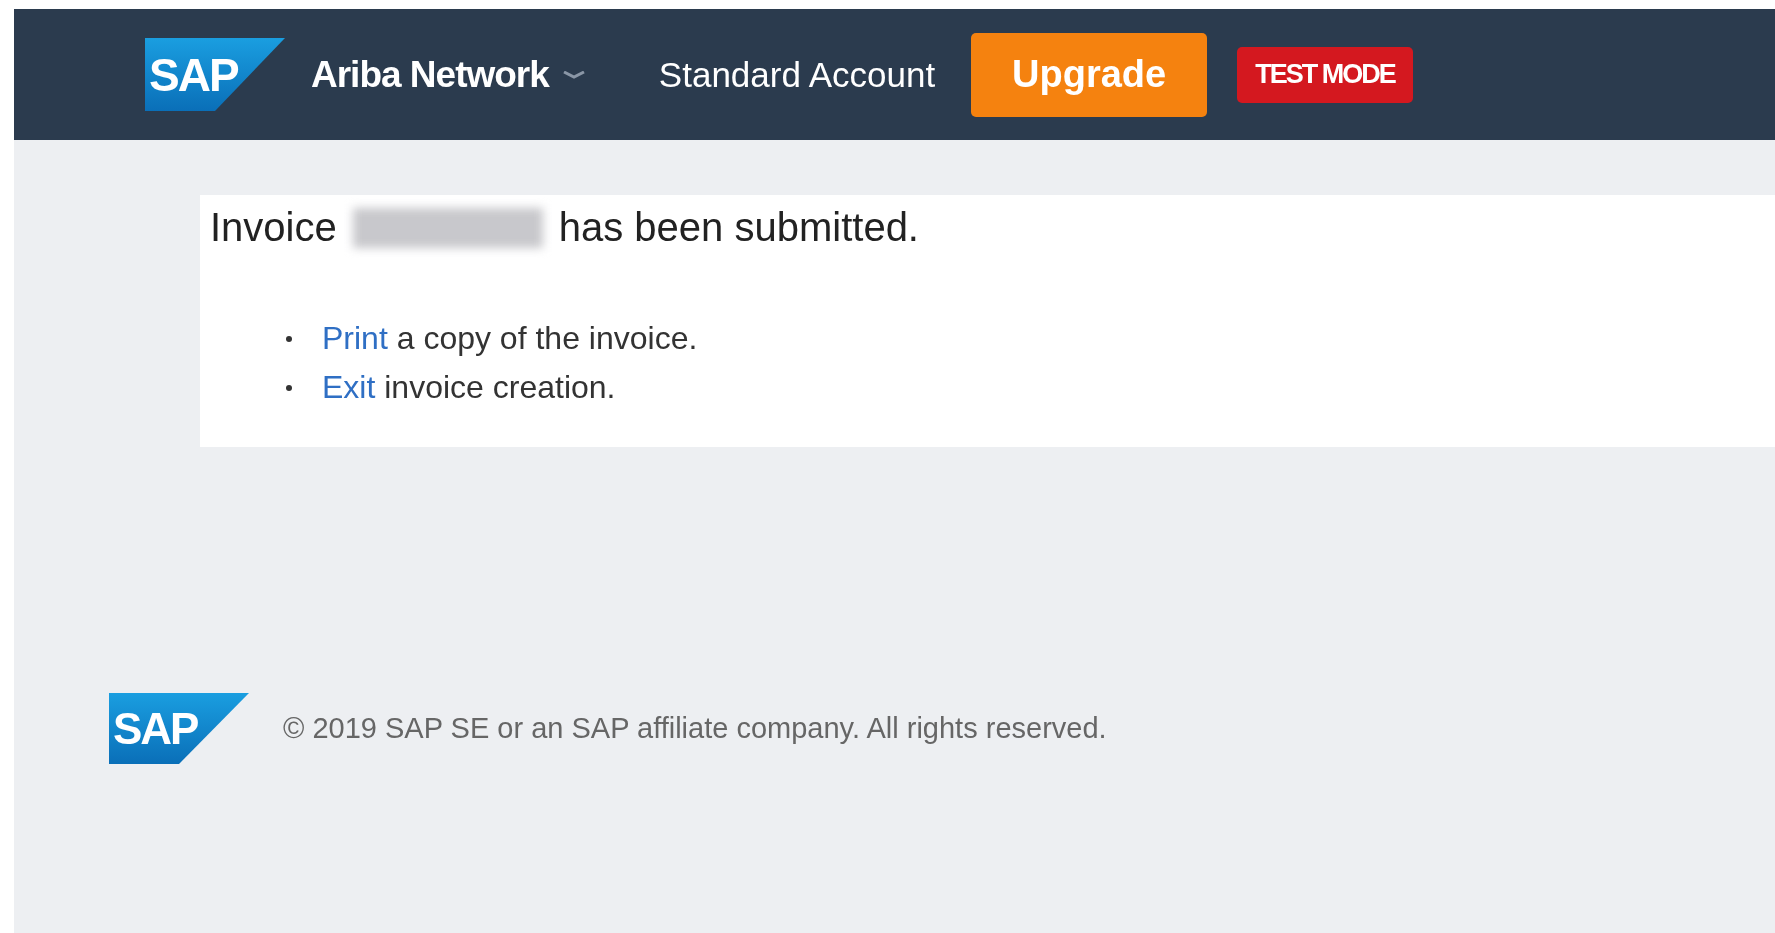 Image resolution: width=1775 pixels, height=933 pixels. Describe the element at coordinates (738, 227) in the screenshot. I see `heading-text: has been submitted.` at that location.